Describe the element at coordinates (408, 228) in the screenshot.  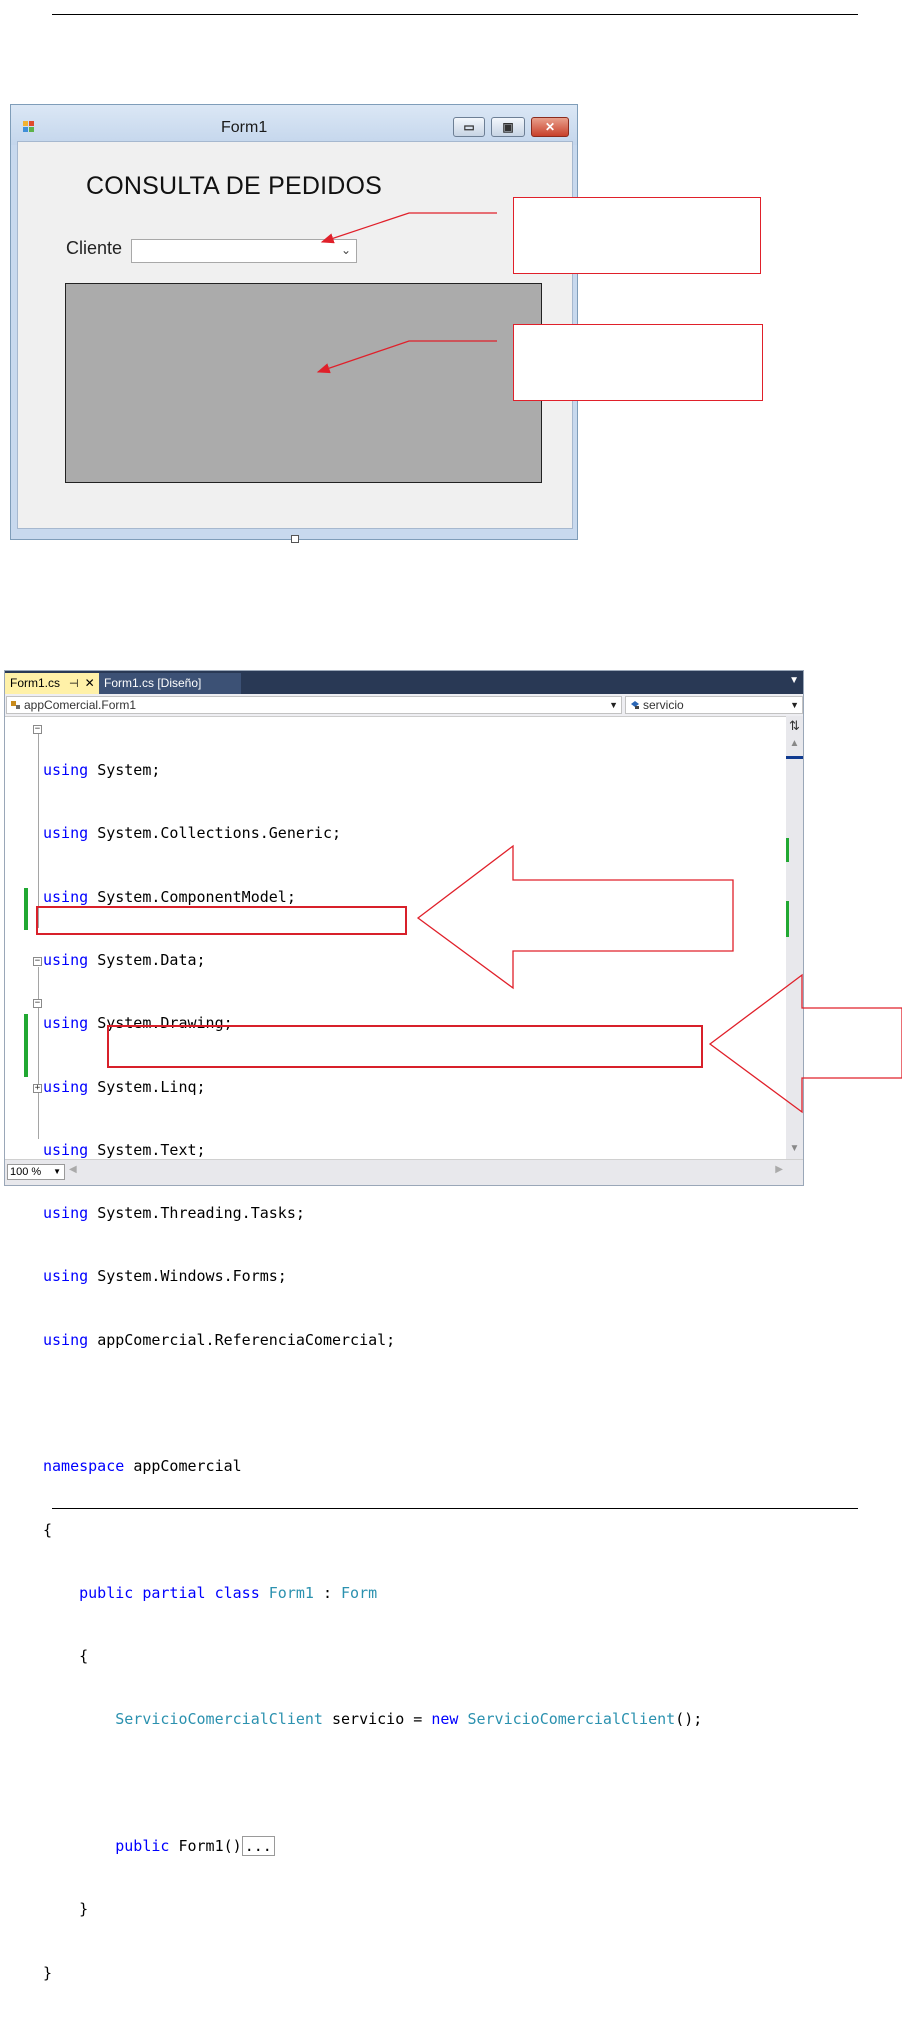
I see `arrow-to-combo` at that location.